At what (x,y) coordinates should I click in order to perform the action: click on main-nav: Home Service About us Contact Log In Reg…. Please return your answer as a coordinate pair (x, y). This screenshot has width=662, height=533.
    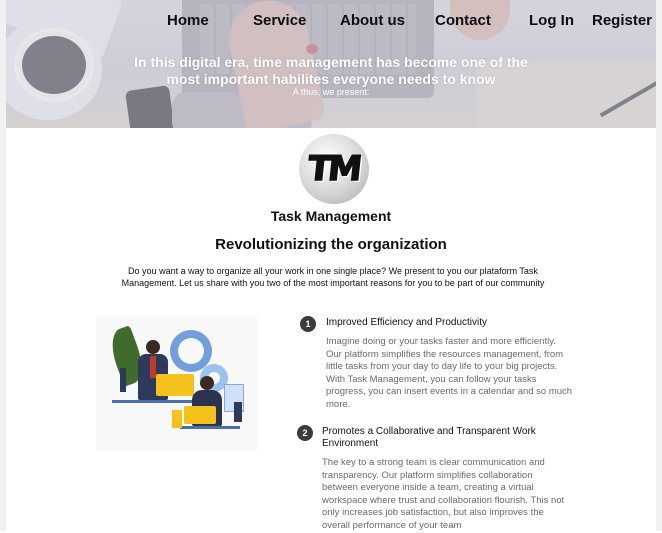
    Looking at the image, I should click on (331, 22).